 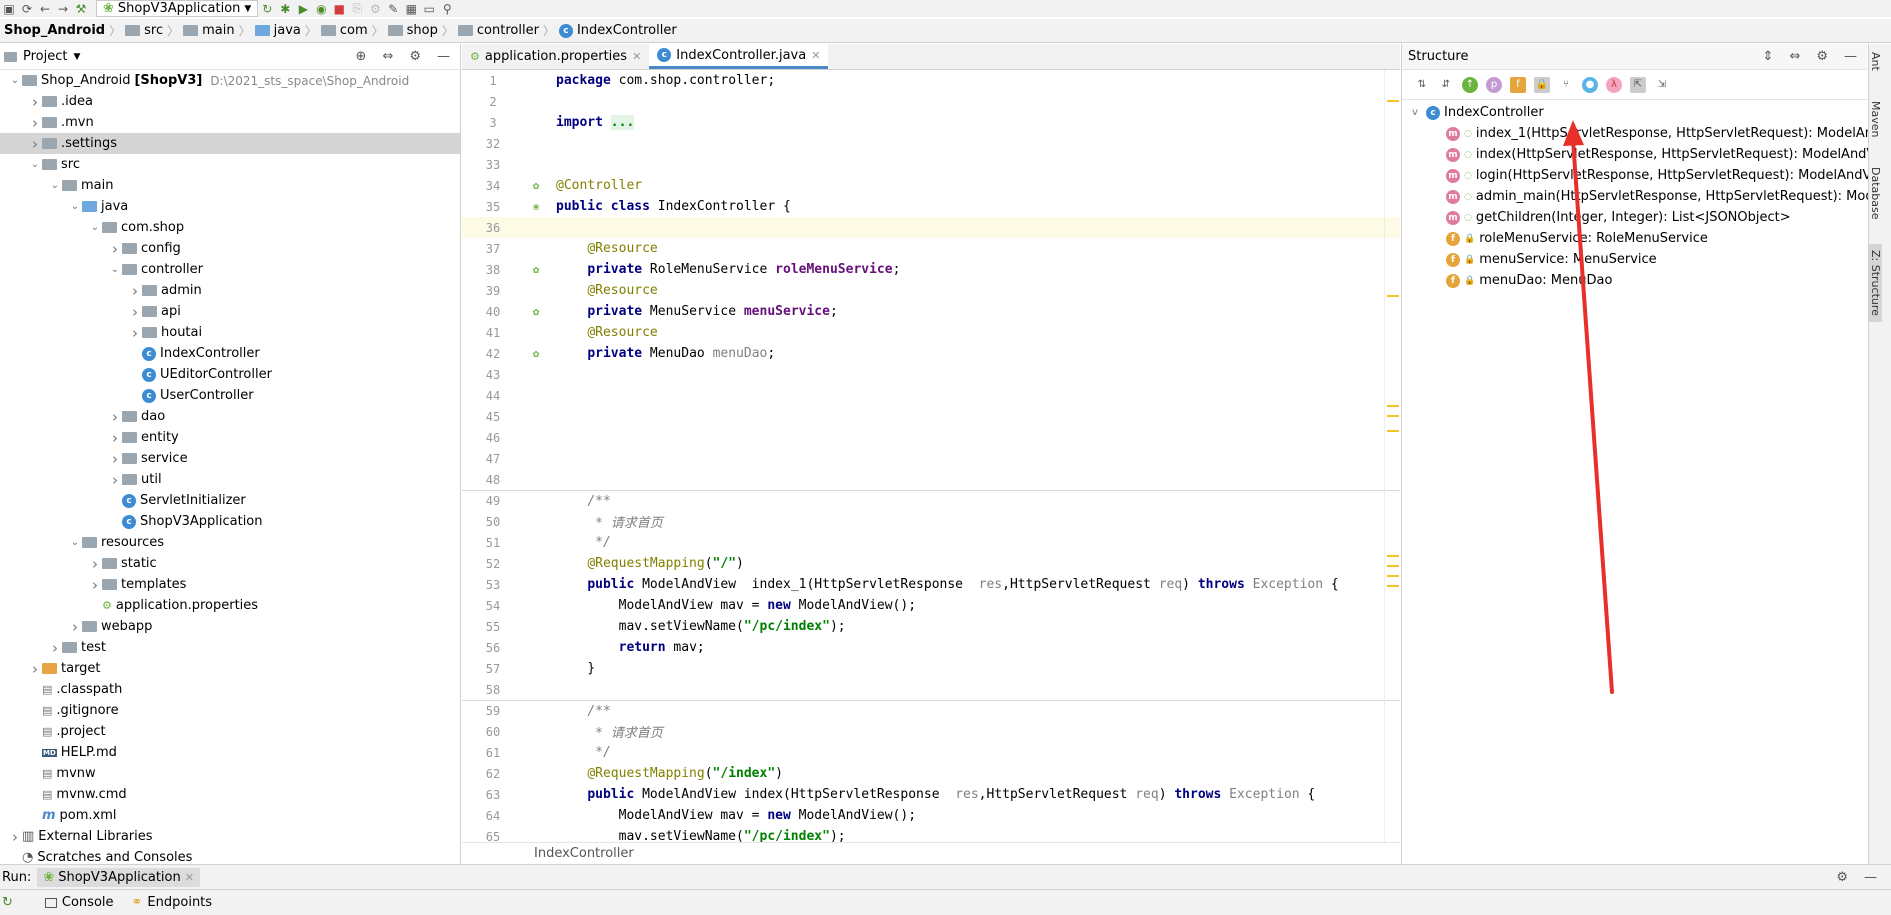 What do you see at coordinates (1590, 84) in the screenshot?
I see `show-lambdas-icon: ●` at bounding box center [1590, 84].